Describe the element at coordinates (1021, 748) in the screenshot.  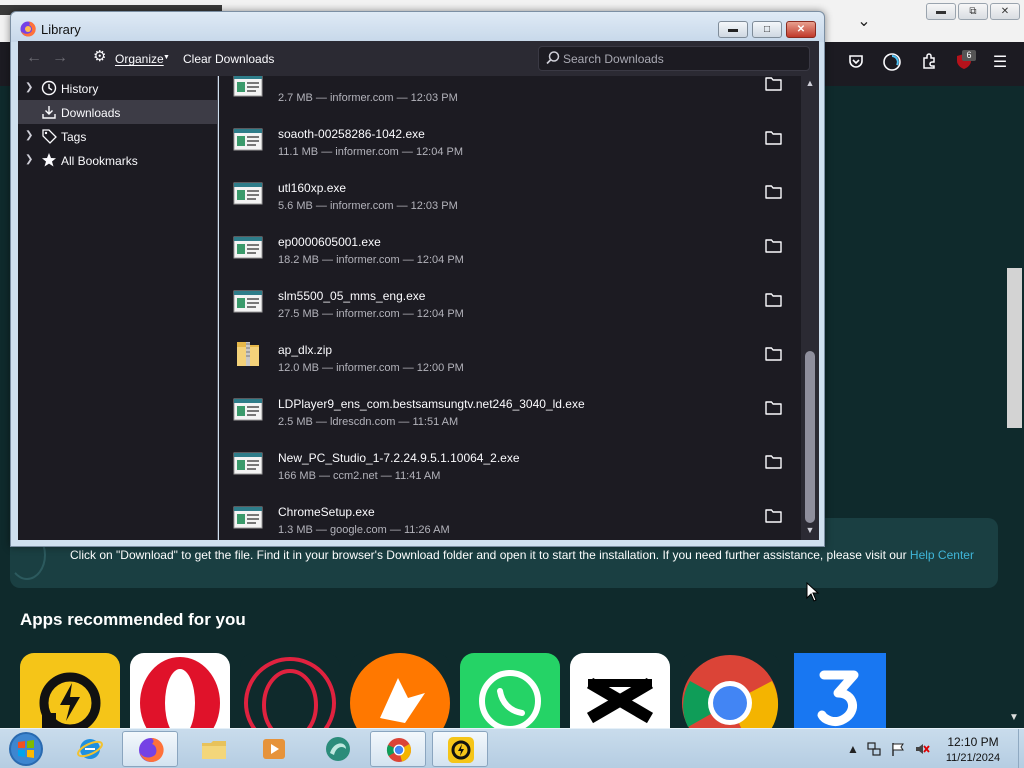
I see `show-desktop-button` at that location.